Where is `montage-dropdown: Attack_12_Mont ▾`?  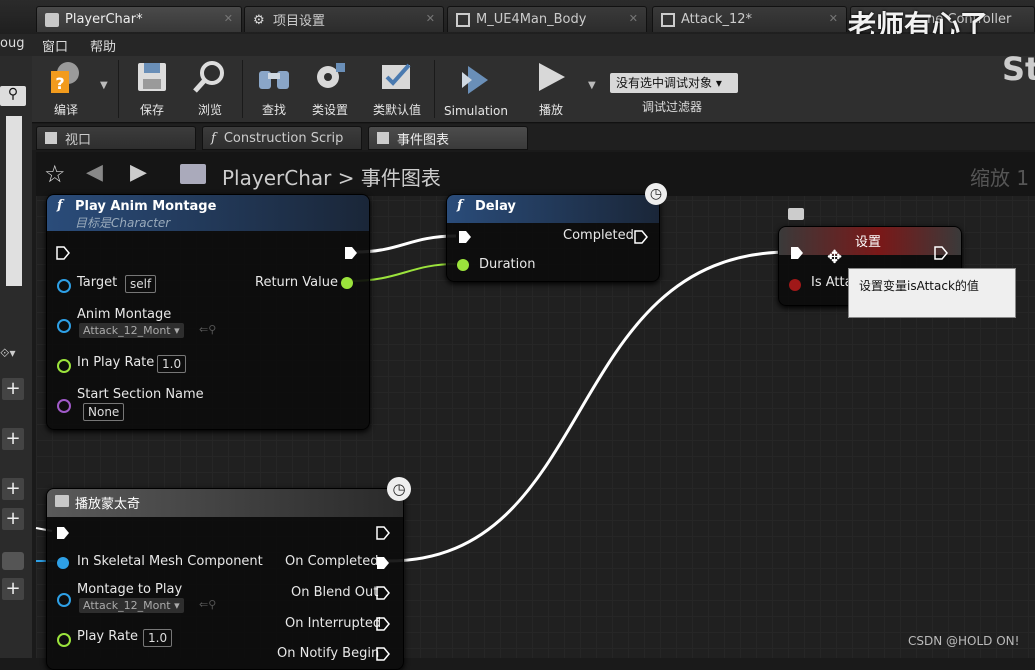 montage-dropdown: Attack_12_Mont ▾ is located at coordinates (131, 605).